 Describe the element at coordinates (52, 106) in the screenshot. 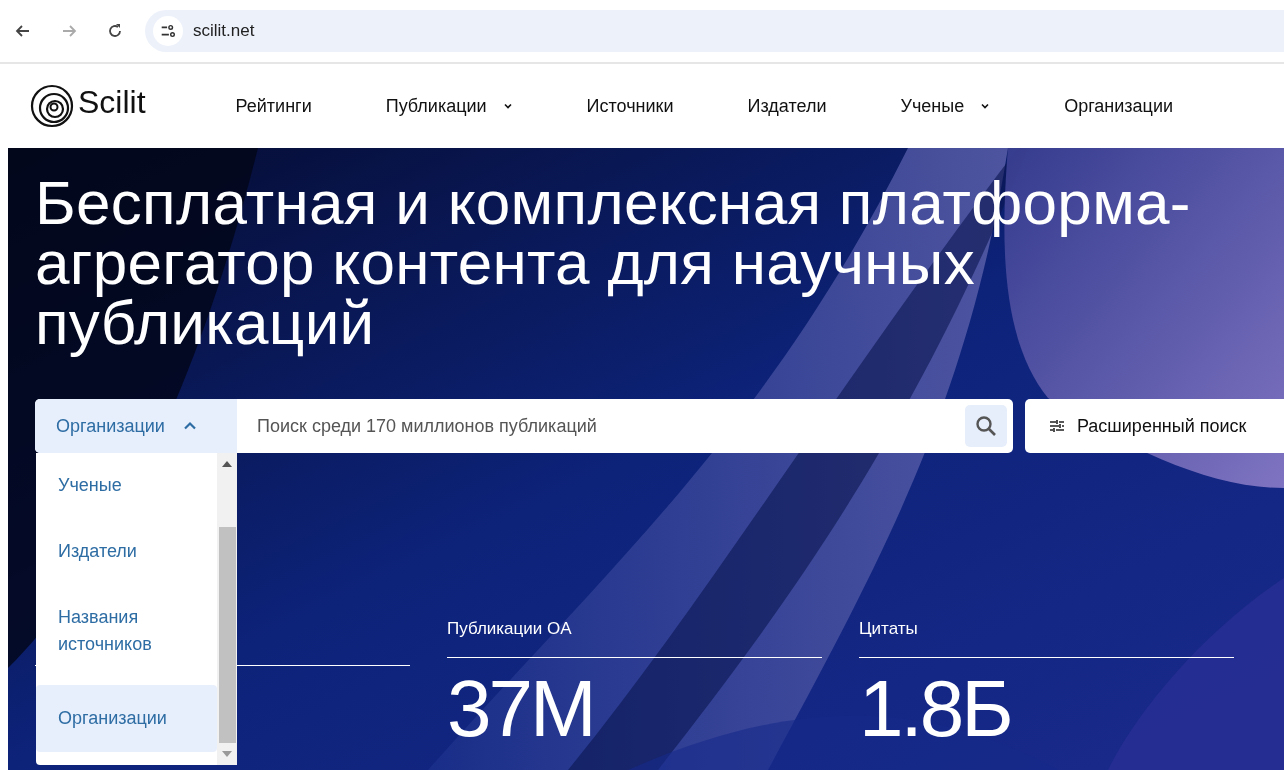

I see `logo-icon` at that location.